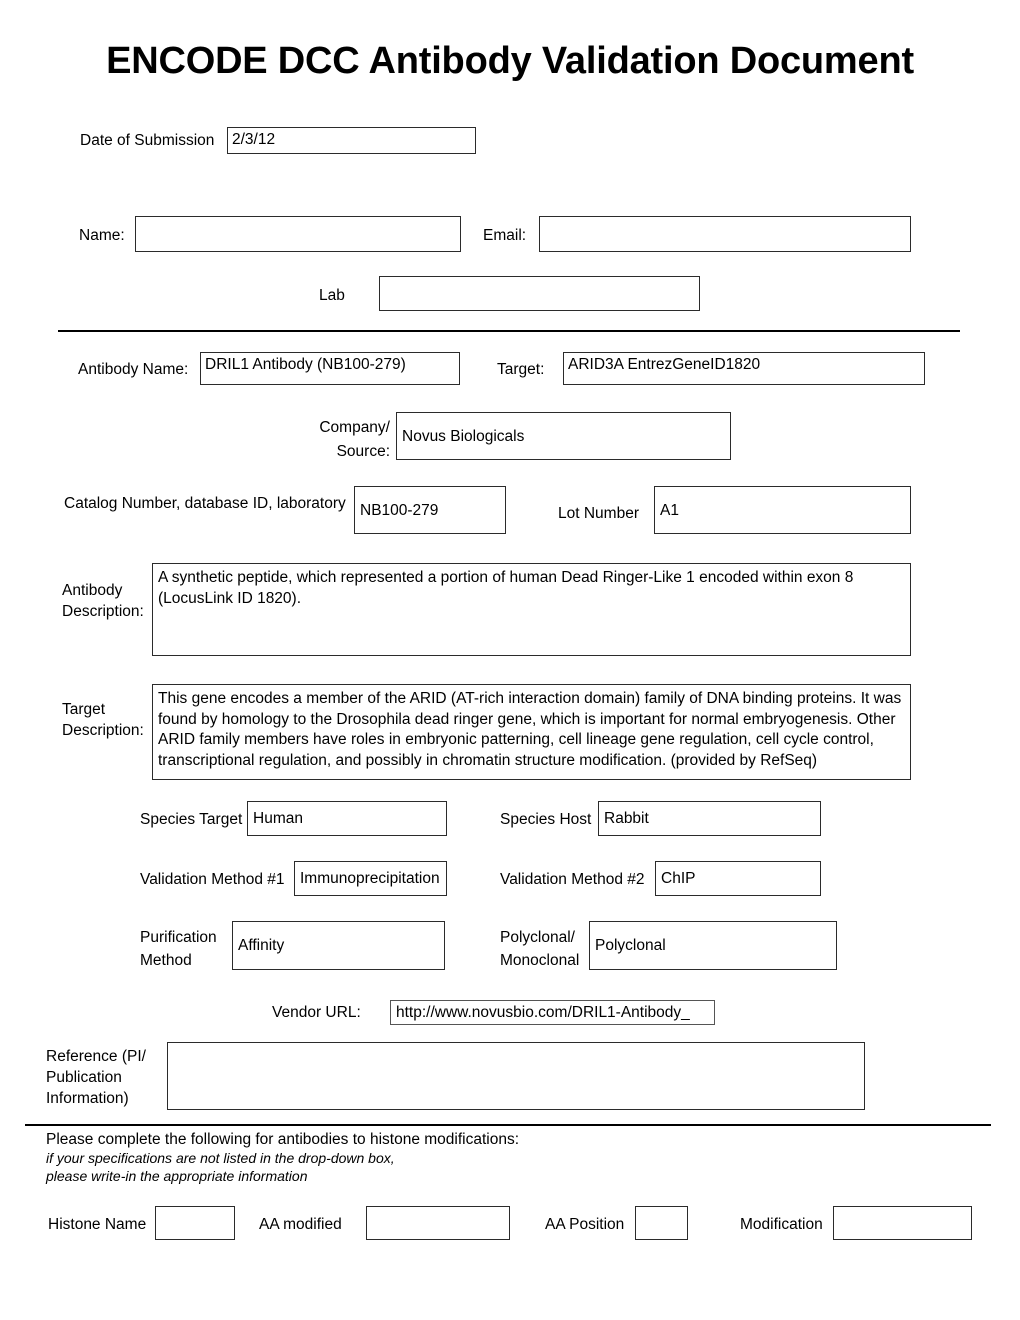  I want to click on antibody-name-value: DRIL1 Antibody (NB100-279), so click(305, 364).